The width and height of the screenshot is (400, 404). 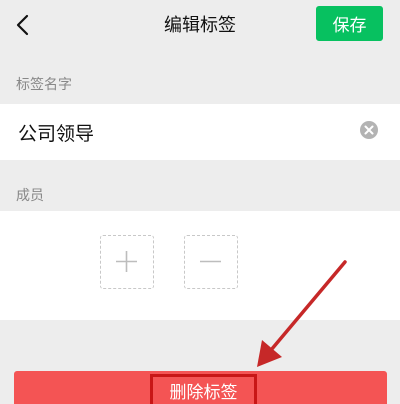 What do you see at coordinates (369, 130) in the screenshot?
I see `clear-circle-icon` at bounding box center [369, 130].